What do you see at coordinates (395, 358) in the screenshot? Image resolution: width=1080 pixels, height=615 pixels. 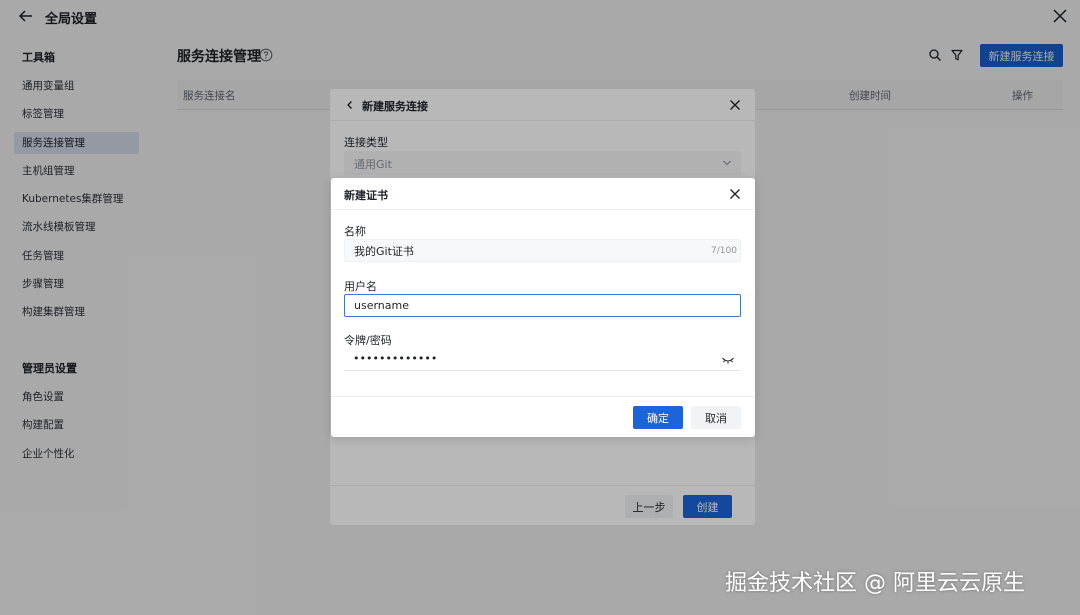 I see `password-value: •••••••••••••` at bounding box center [395, 358].